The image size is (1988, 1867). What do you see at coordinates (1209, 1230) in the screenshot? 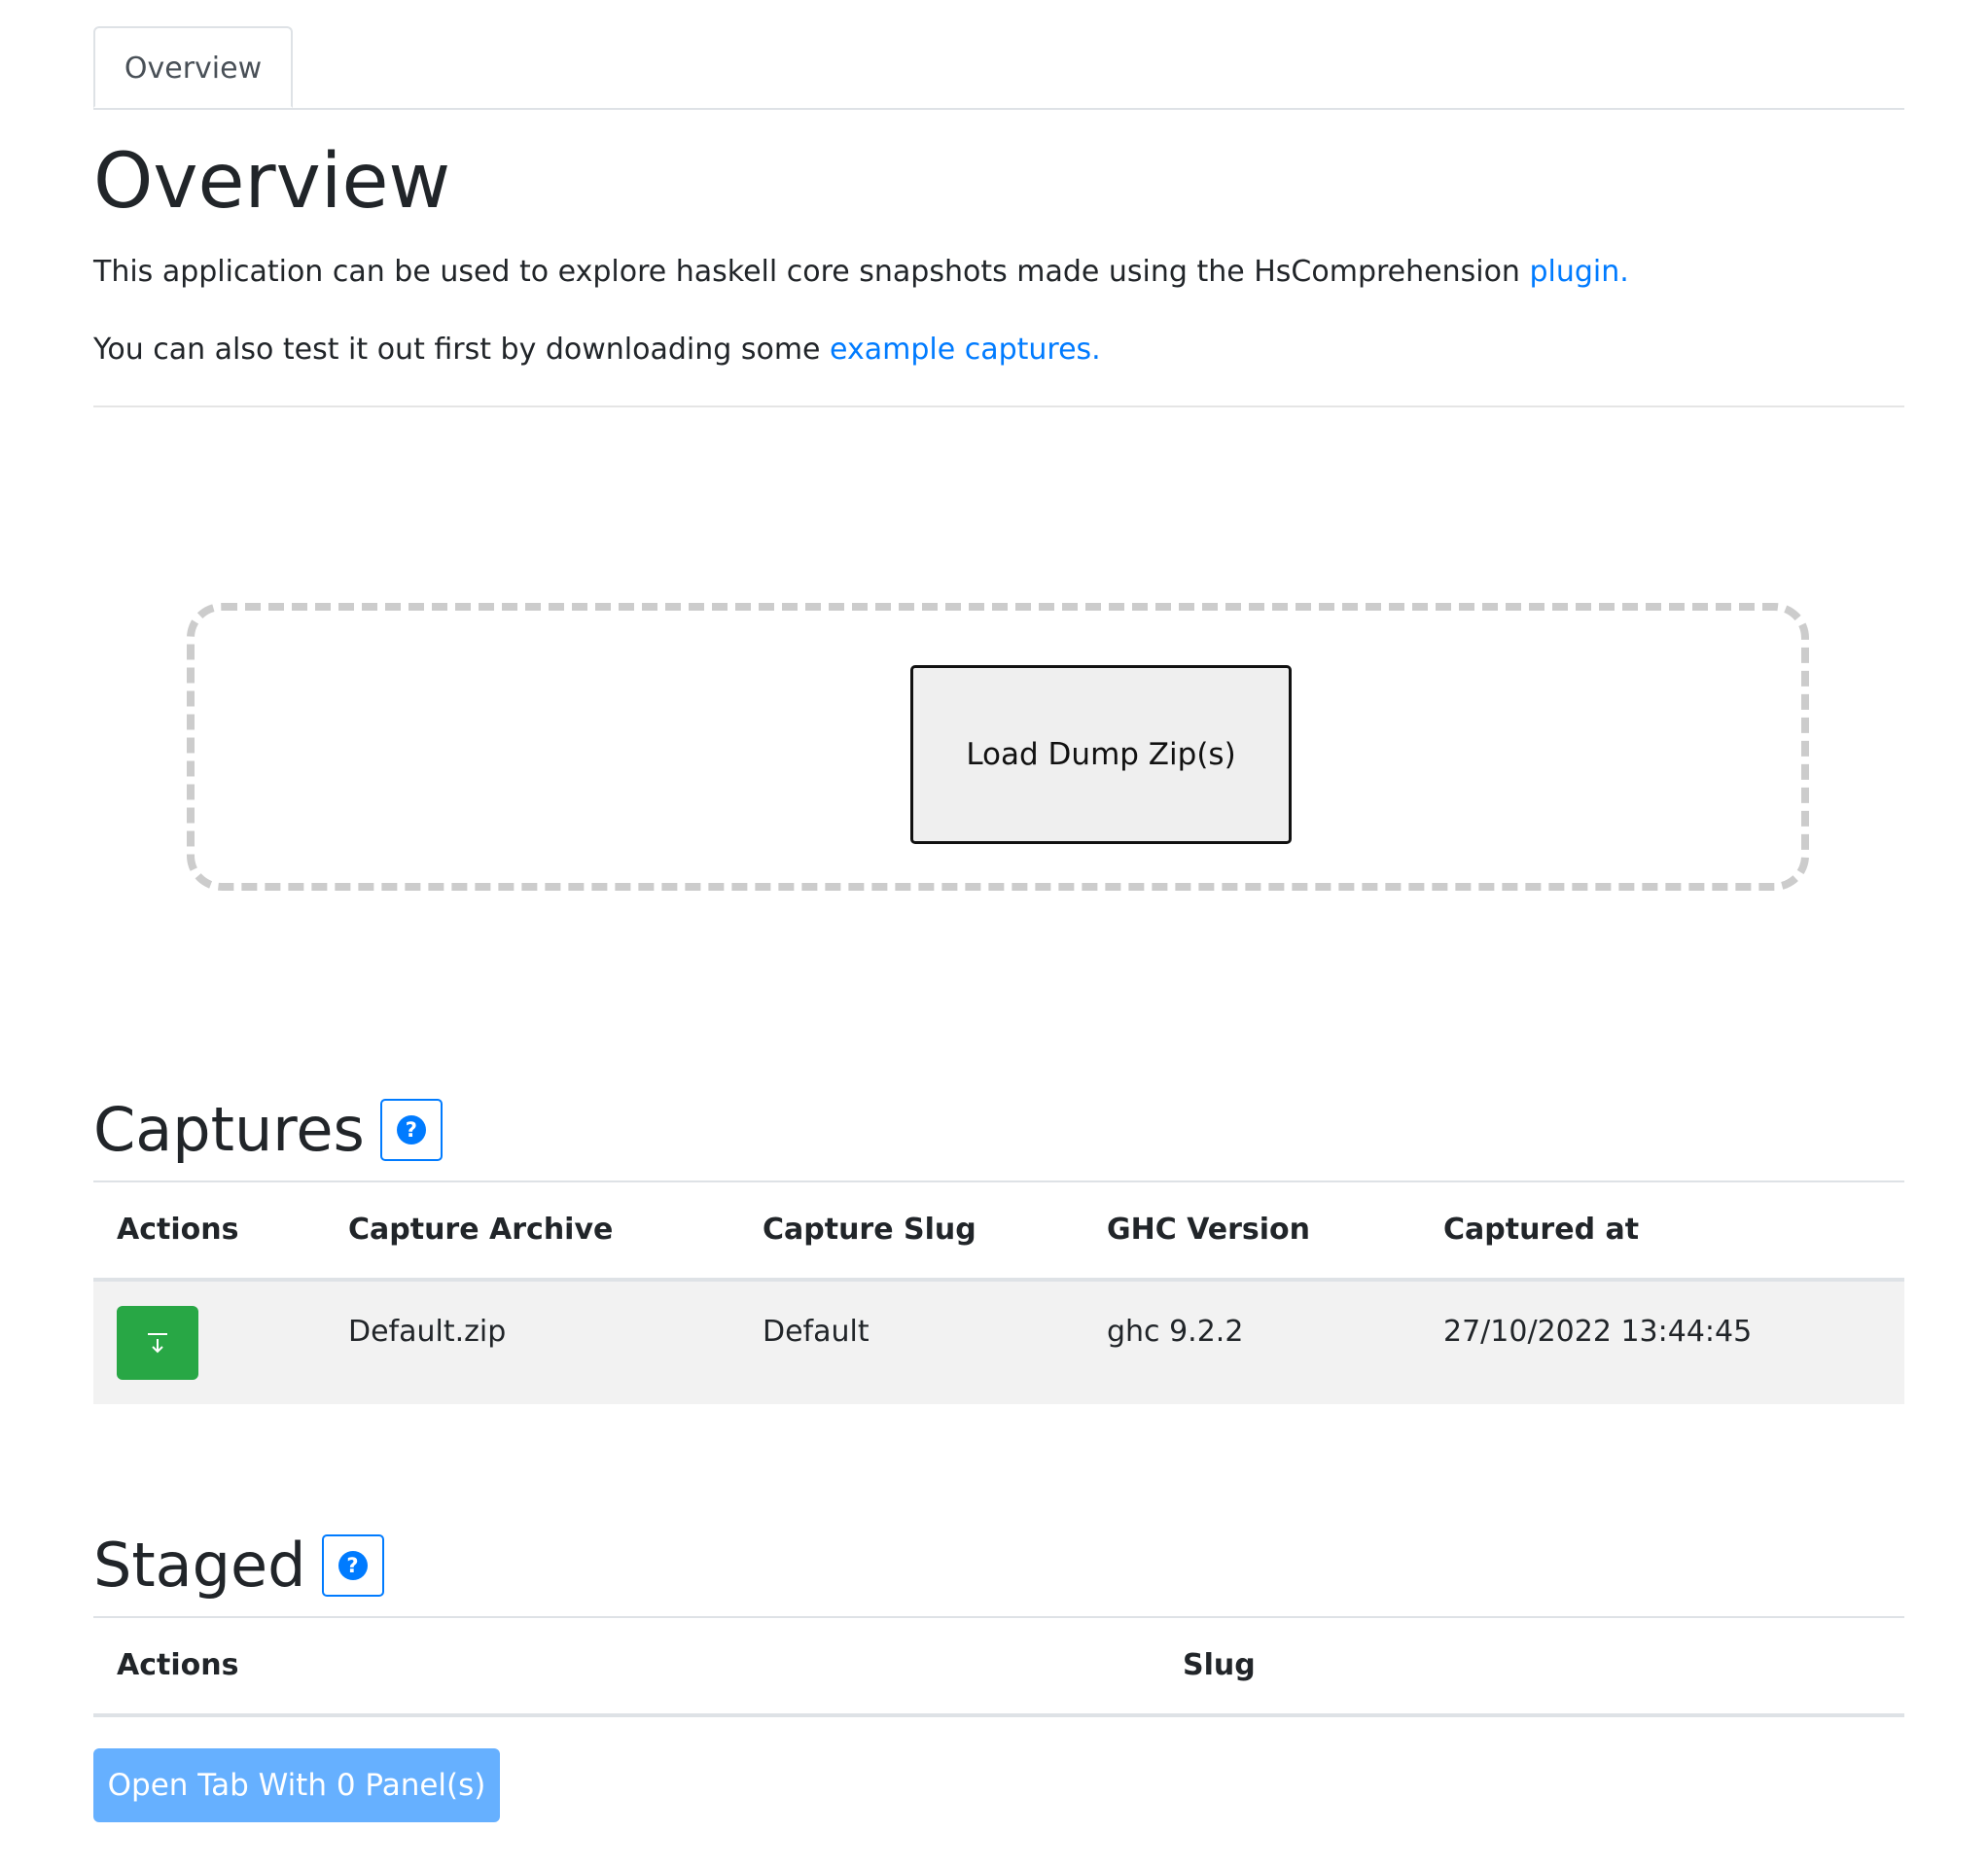
I see `column-header-ghc-version: GHC Version` at bounding box center [1209, 1230].